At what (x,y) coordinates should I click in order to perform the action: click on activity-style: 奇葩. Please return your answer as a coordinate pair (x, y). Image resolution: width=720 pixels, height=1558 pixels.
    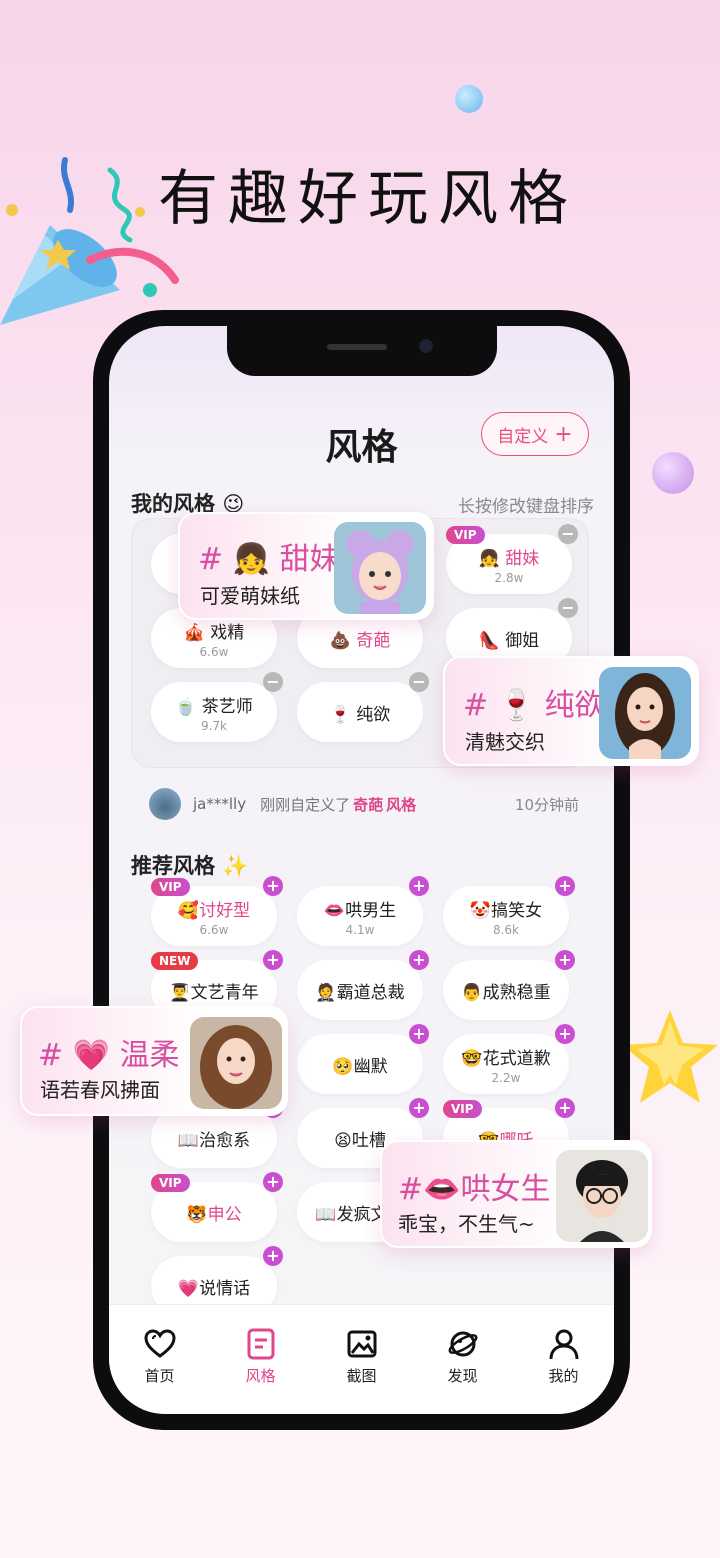
    Looking at the image, I should click on (368, 804).